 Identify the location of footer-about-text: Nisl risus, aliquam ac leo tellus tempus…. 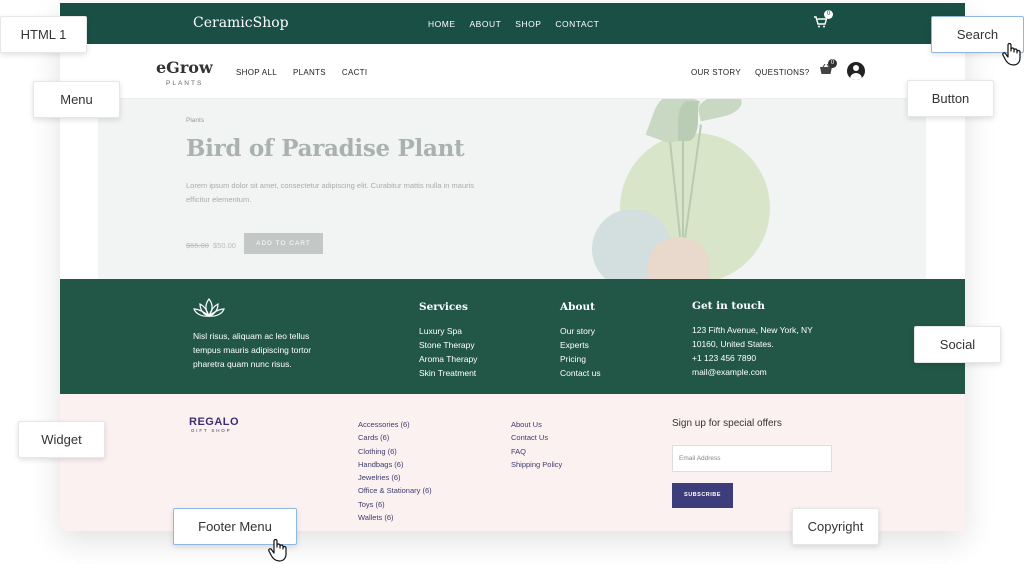
(252, 350).